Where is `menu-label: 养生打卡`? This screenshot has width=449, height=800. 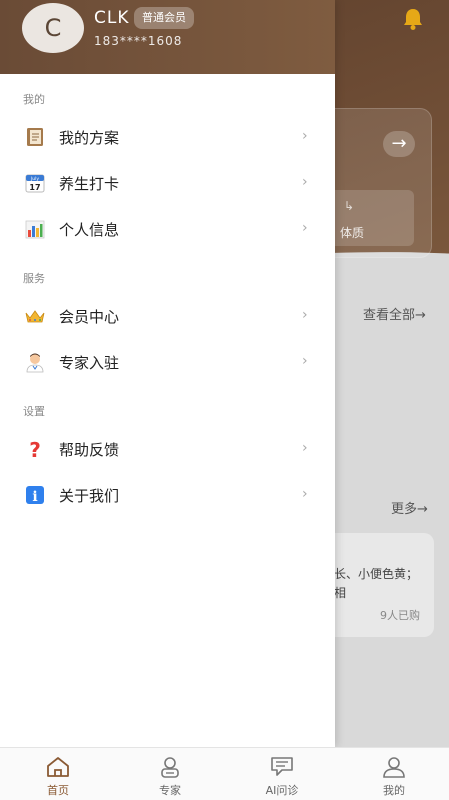 menu-label: 养生打卡 is located at coordinates (89, 184).